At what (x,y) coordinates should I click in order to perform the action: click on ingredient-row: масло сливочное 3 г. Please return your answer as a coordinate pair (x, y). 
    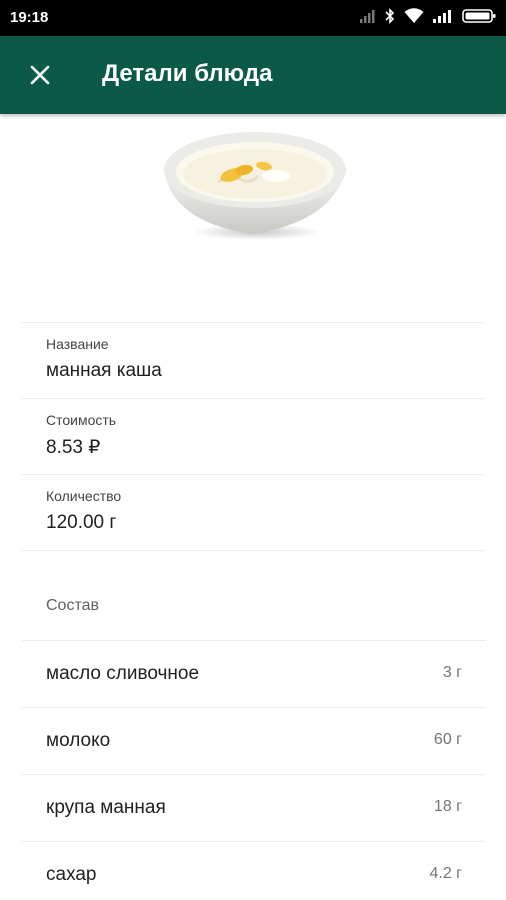
    Looking at the image, I should click on (254, 674).